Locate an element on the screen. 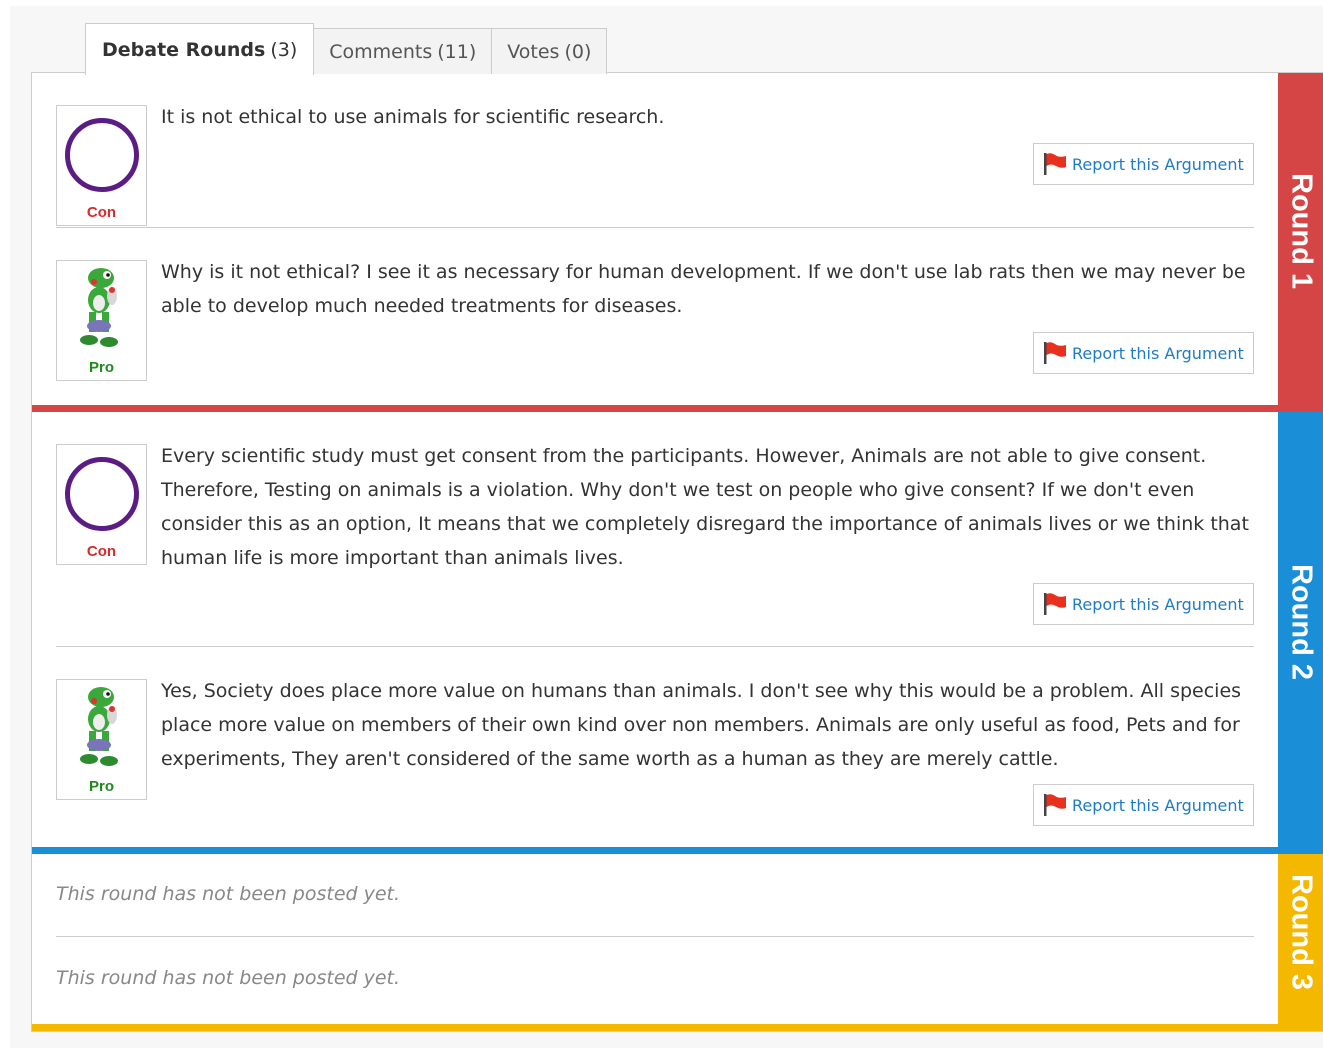  round-3-bar is located at coordinates (655, 1027).